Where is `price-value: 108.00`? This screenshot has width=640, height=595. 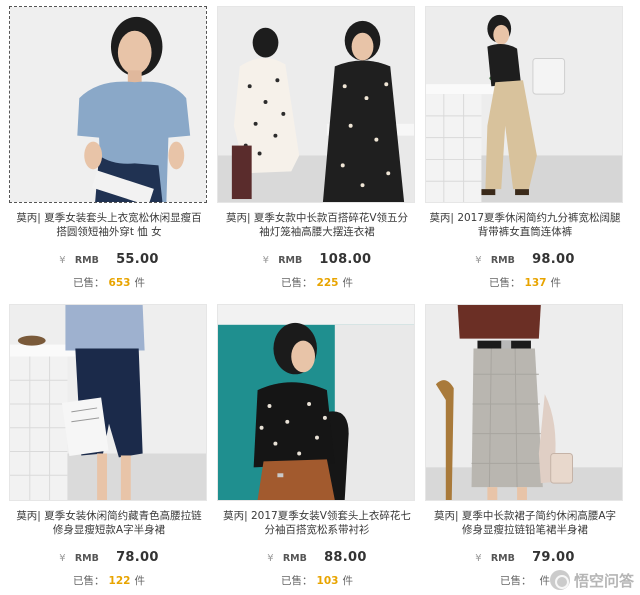 price-value: 108.00 is located at coordinates (345, 259).